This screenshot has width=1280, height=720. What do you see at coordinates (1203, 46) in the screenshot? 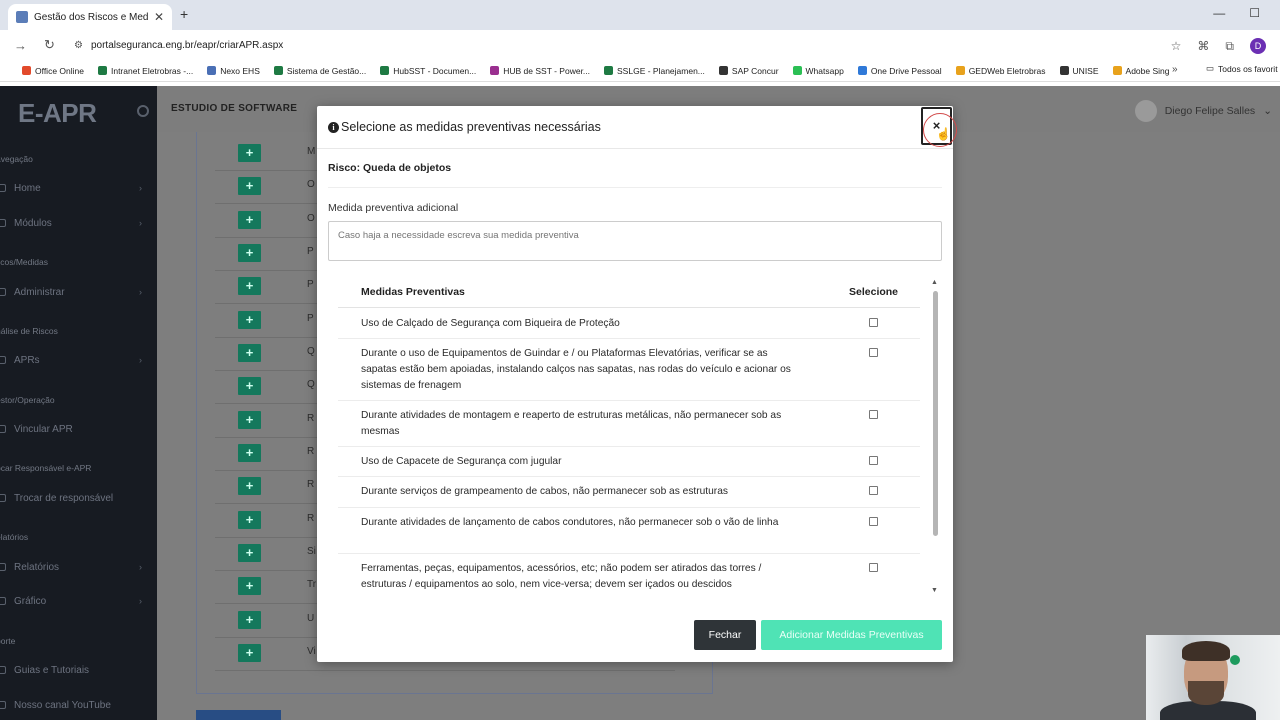
I see `translate-icon: ⌘` at bounding box center [1203, 46].